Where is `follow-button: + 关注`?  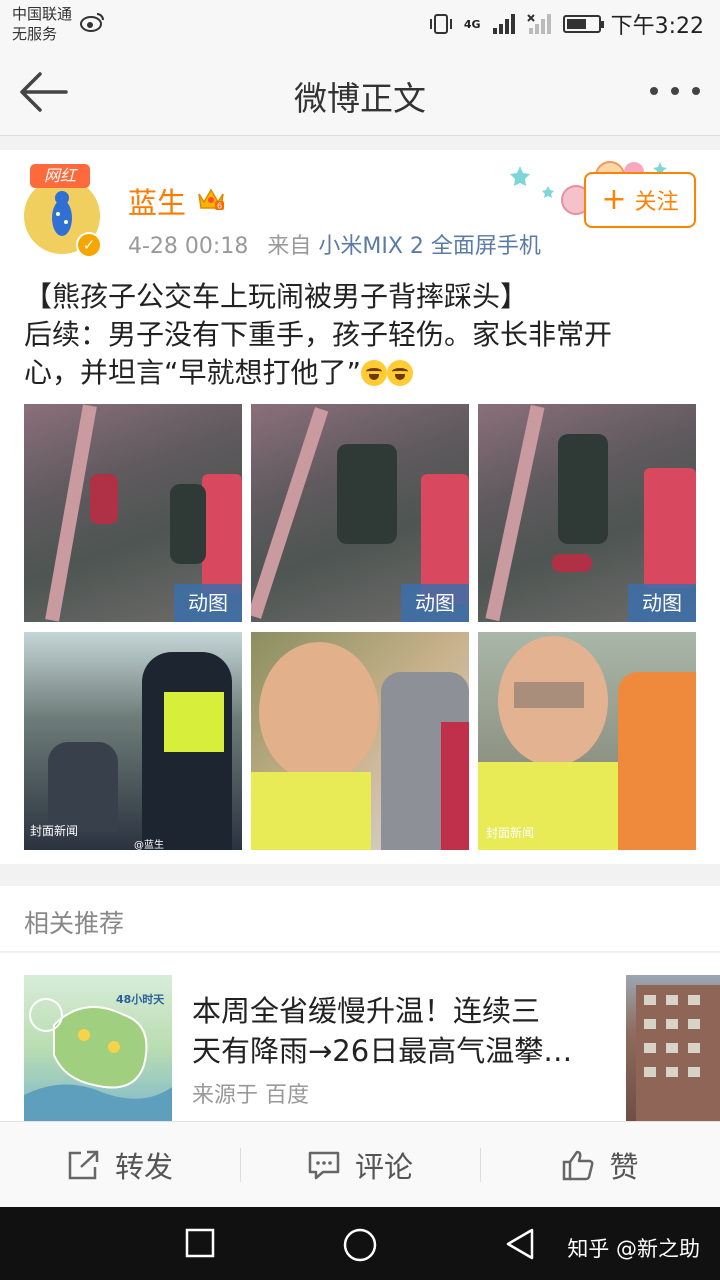 follow-button: + 关注 is located at coordinates (640, 200).